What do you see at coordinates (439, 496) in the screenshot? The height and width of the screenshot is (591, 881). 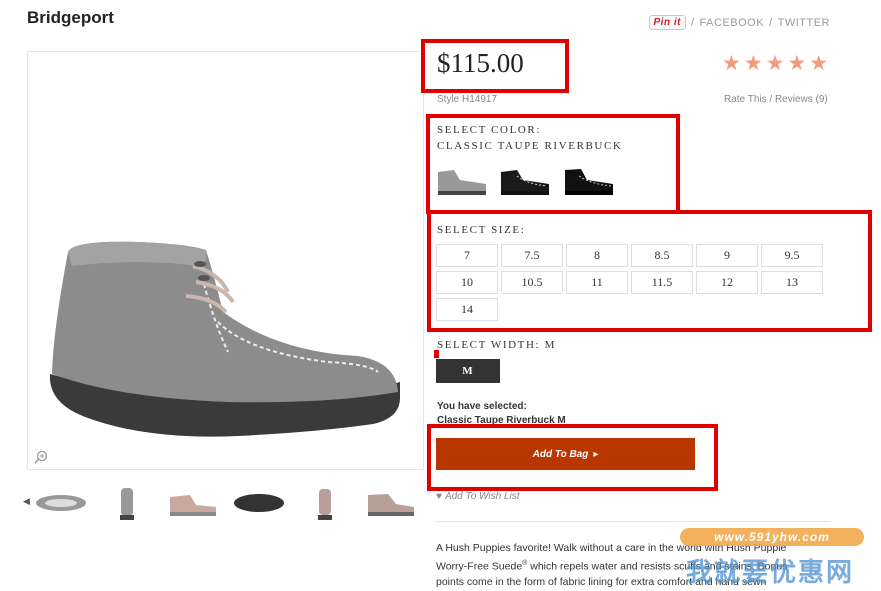 I see `heart-icon: ♥` at bounding box center [439, 496].